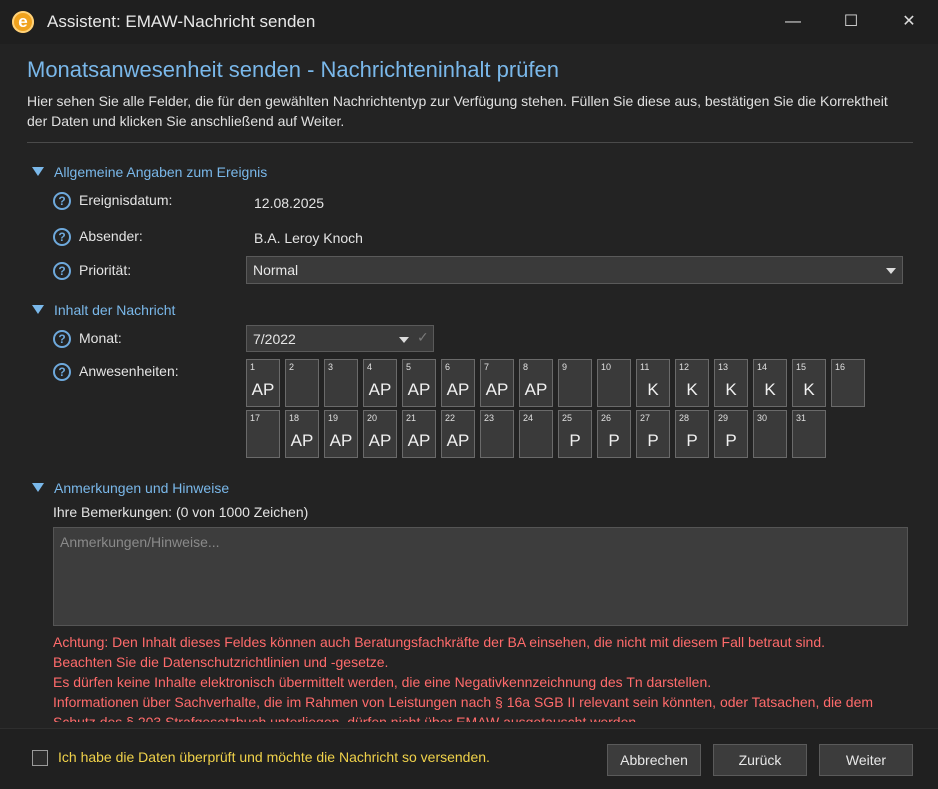  I want to click on attendance-day-cell: 19 AP, so click(341, 434).